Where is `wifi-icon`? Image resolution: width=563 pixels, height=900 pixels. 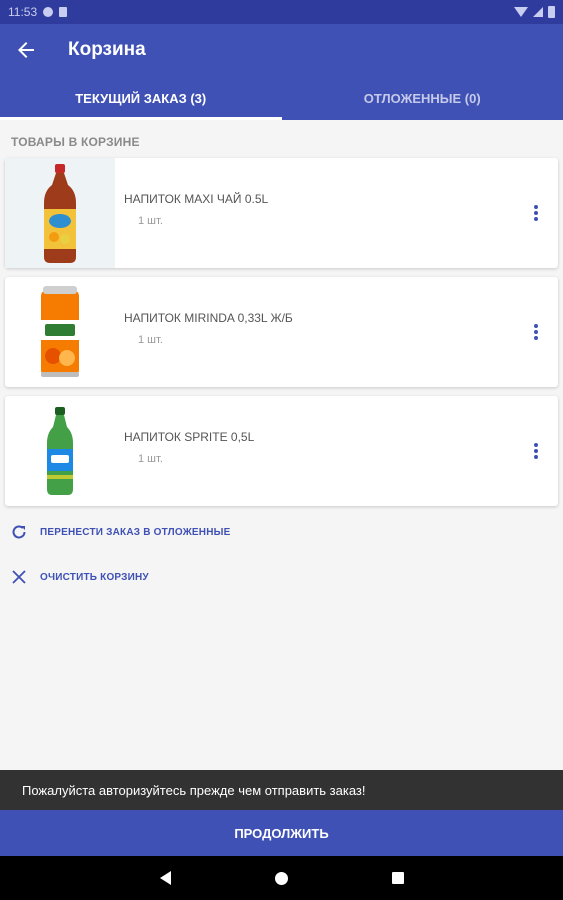
wifi-icon is located at coordinates (521, 12).